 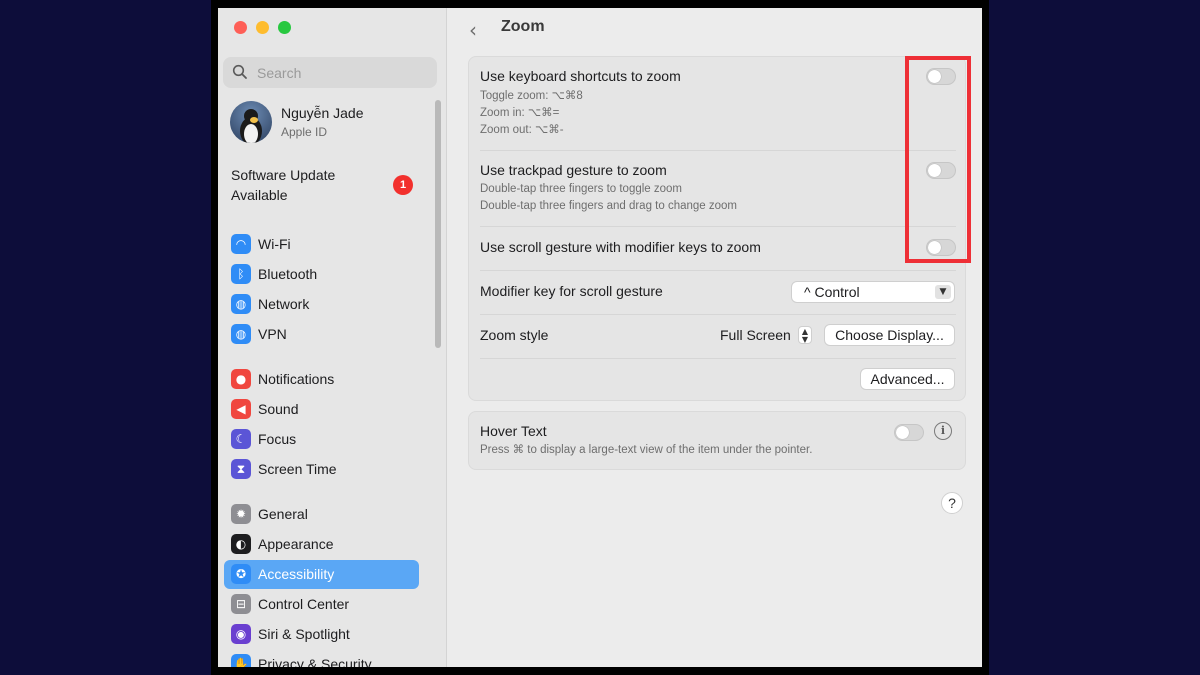 I want to click on help-button: ?, so click(x=952, y=503).